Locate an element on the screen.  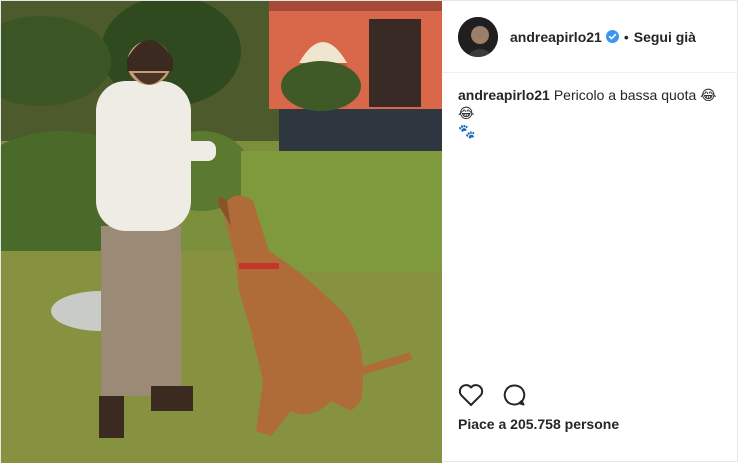
verified-badge-icon is located at coordinates (612, 36).